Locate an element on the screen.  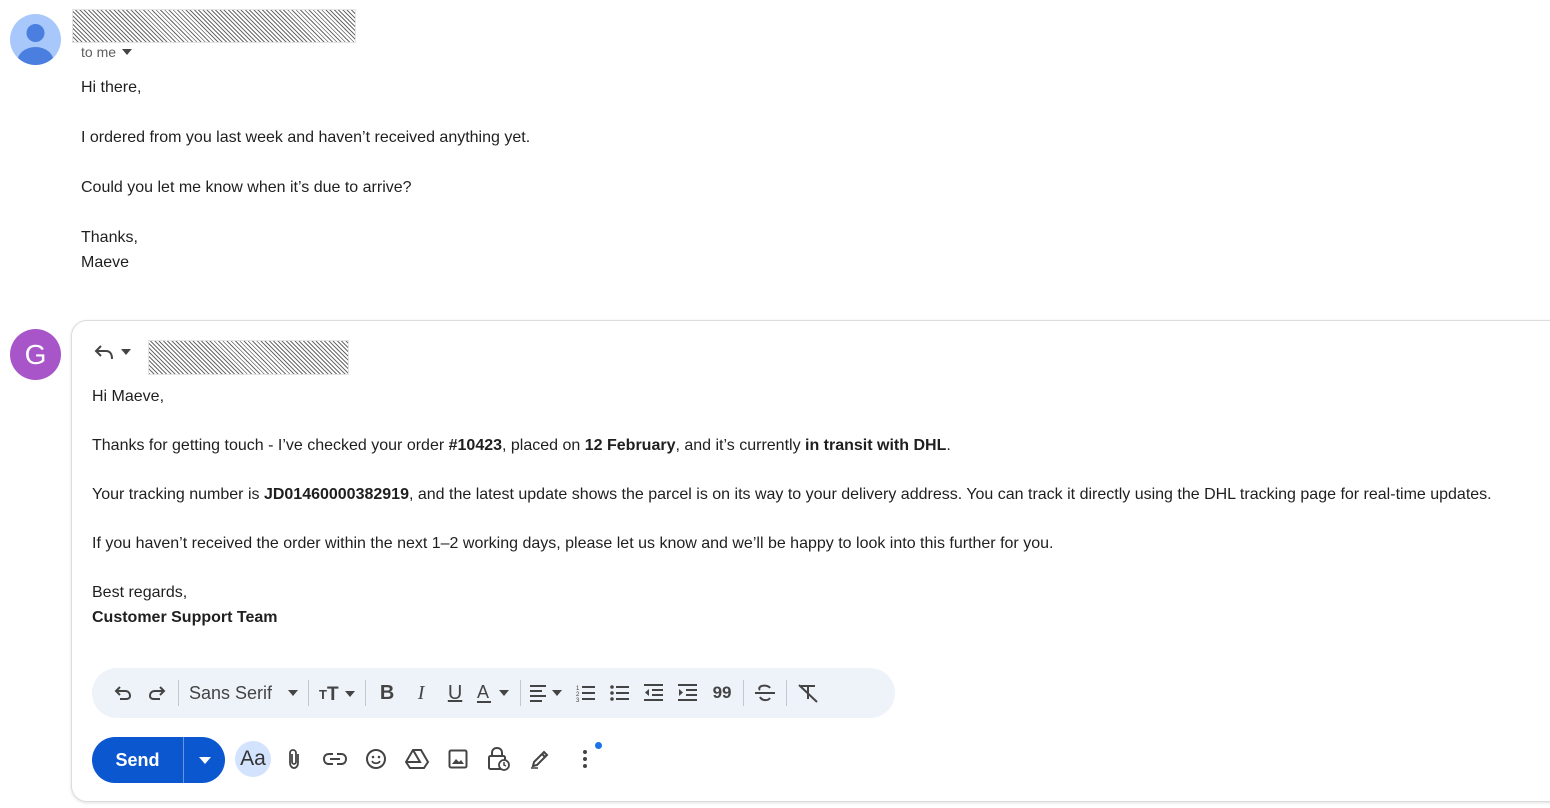
text-size-icon: TT is located at coordinates (337, 693).